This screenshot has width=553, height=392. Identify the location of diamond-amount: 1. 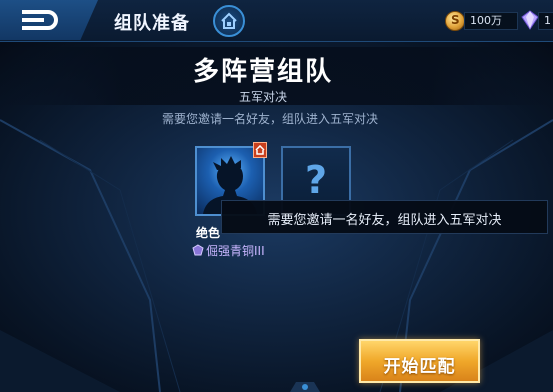
(545, 21).